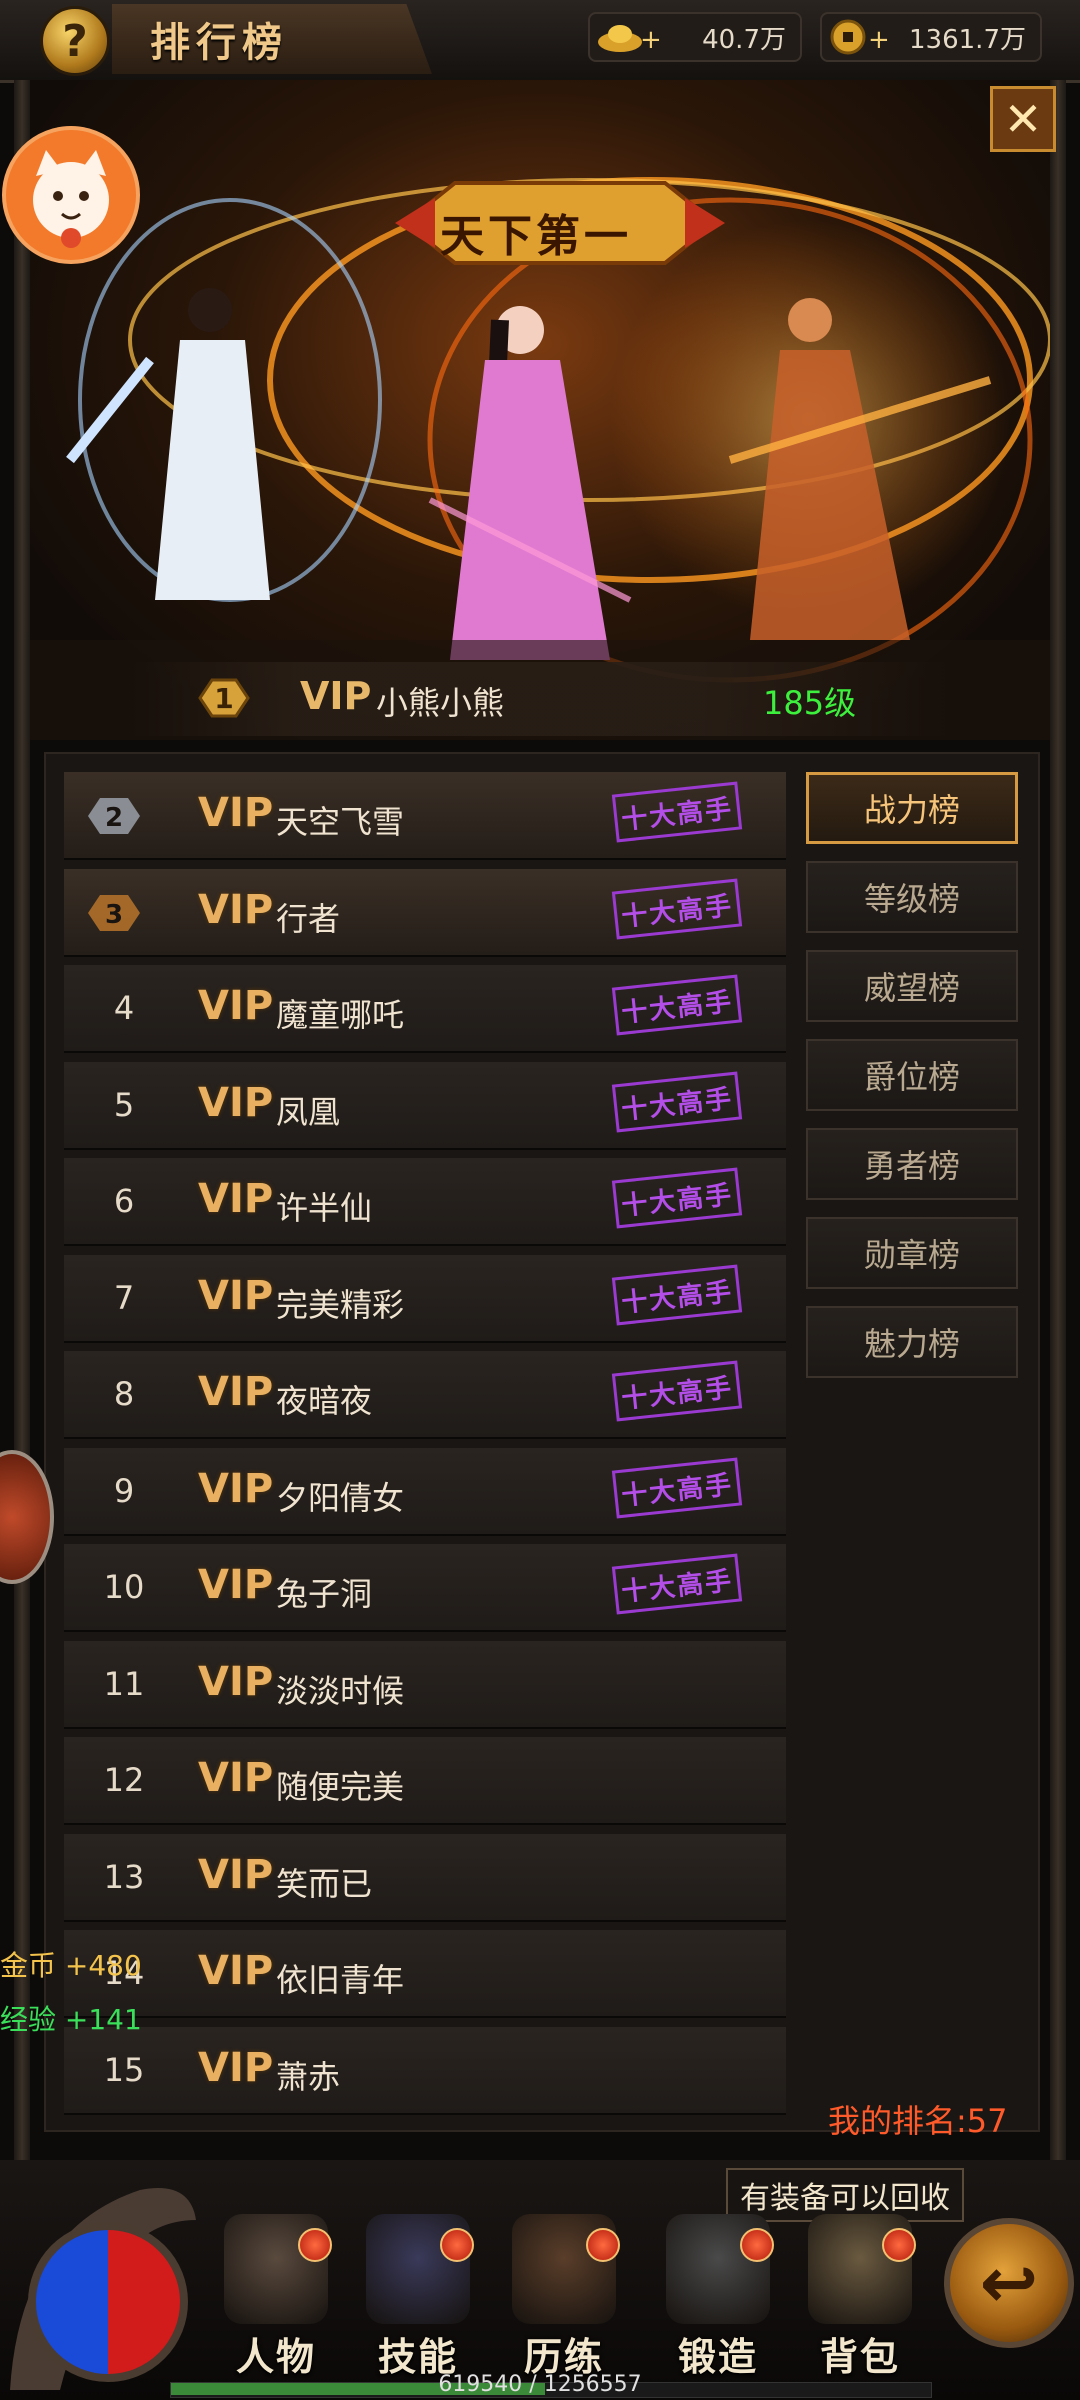  What do you see at coordinates (124, 1587) in the screenshot?
I see `rank-number: 10` at bounding box center [124, 1587].